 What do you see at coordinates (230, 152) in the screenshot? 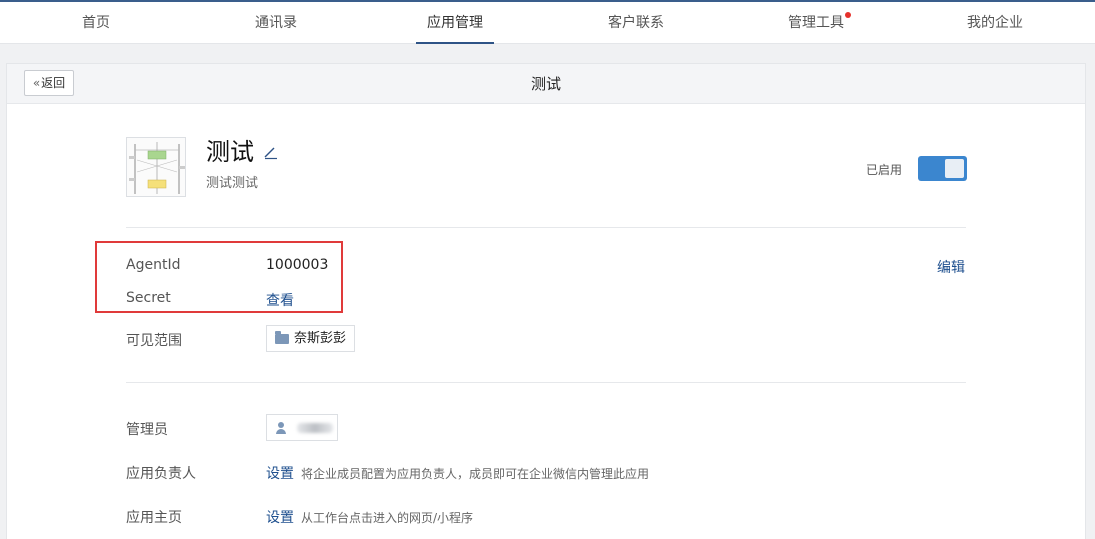
I see `app-name: 测试` at bounding box center [230, 152].